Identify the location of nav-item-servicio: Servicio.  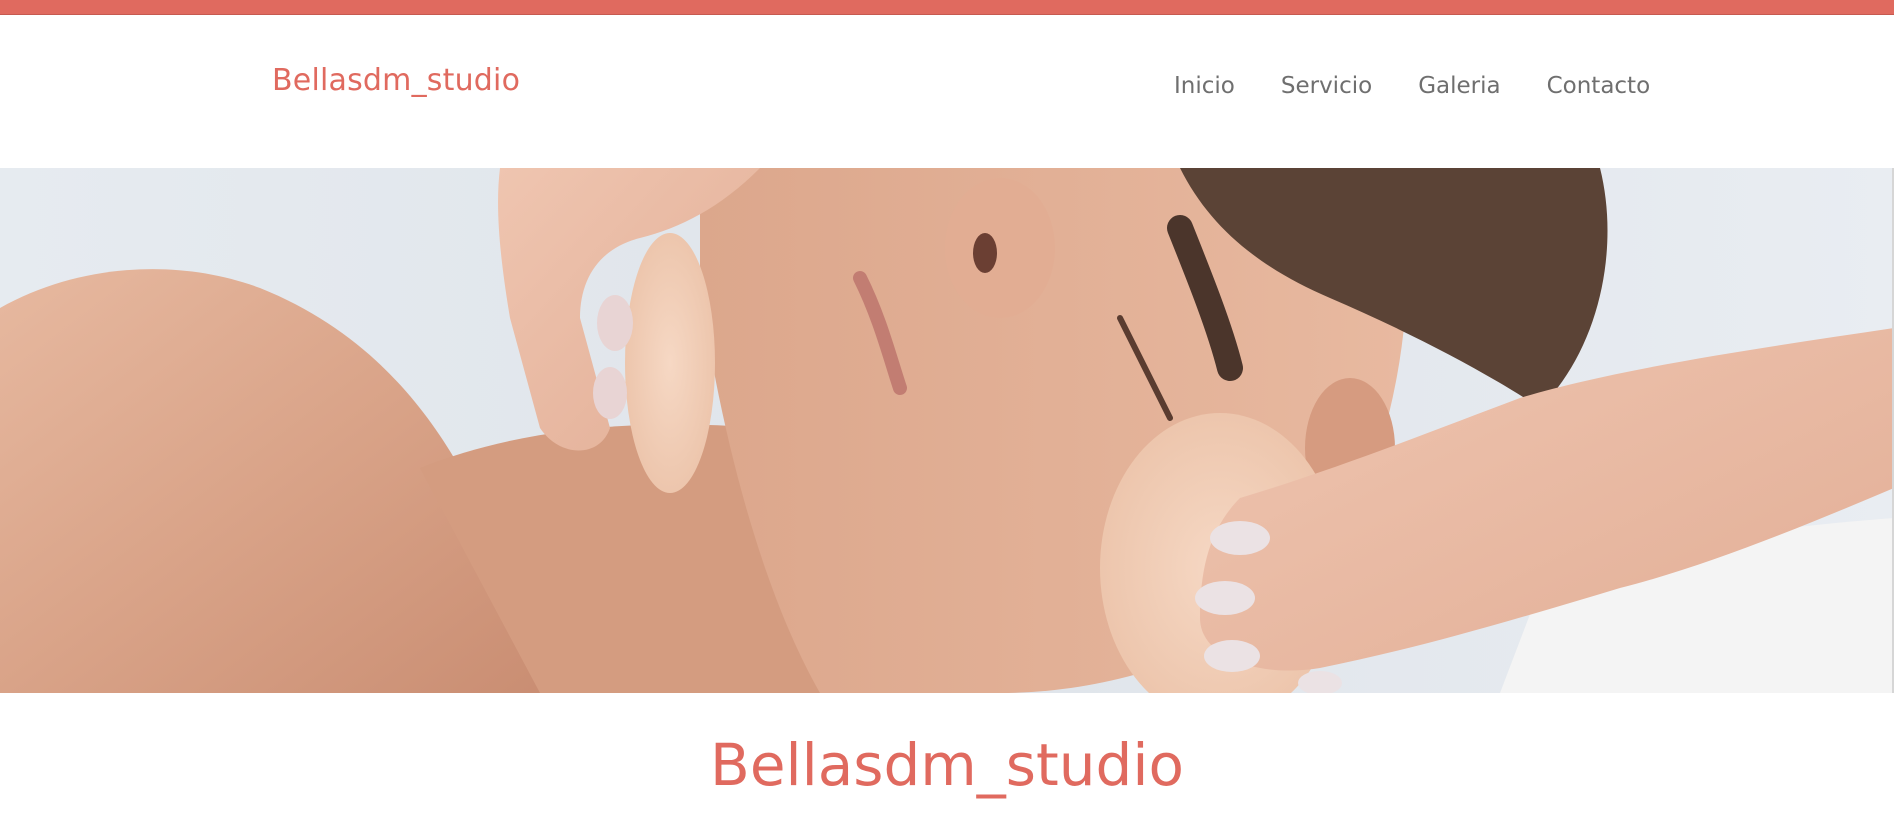
(1326, 86).